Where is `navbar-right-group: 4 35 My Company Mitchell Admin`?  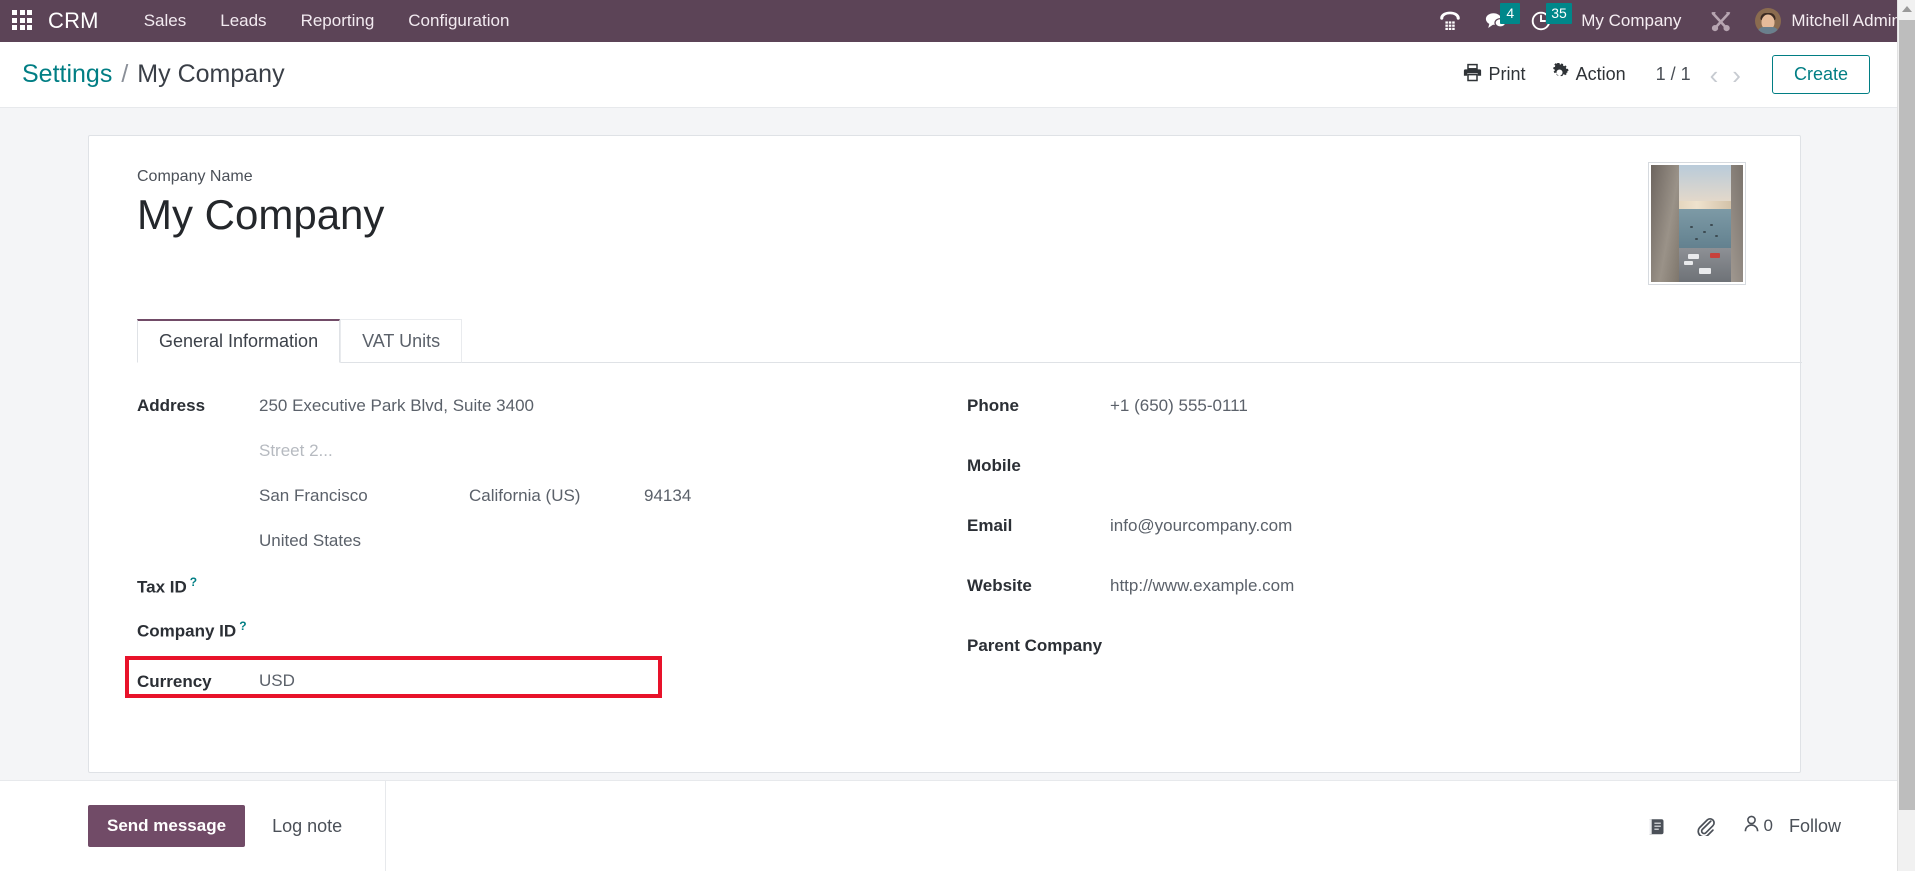 navbar-right-group: 4 35 My Company Mitchell Admin is located at coordinates (1671, 21).